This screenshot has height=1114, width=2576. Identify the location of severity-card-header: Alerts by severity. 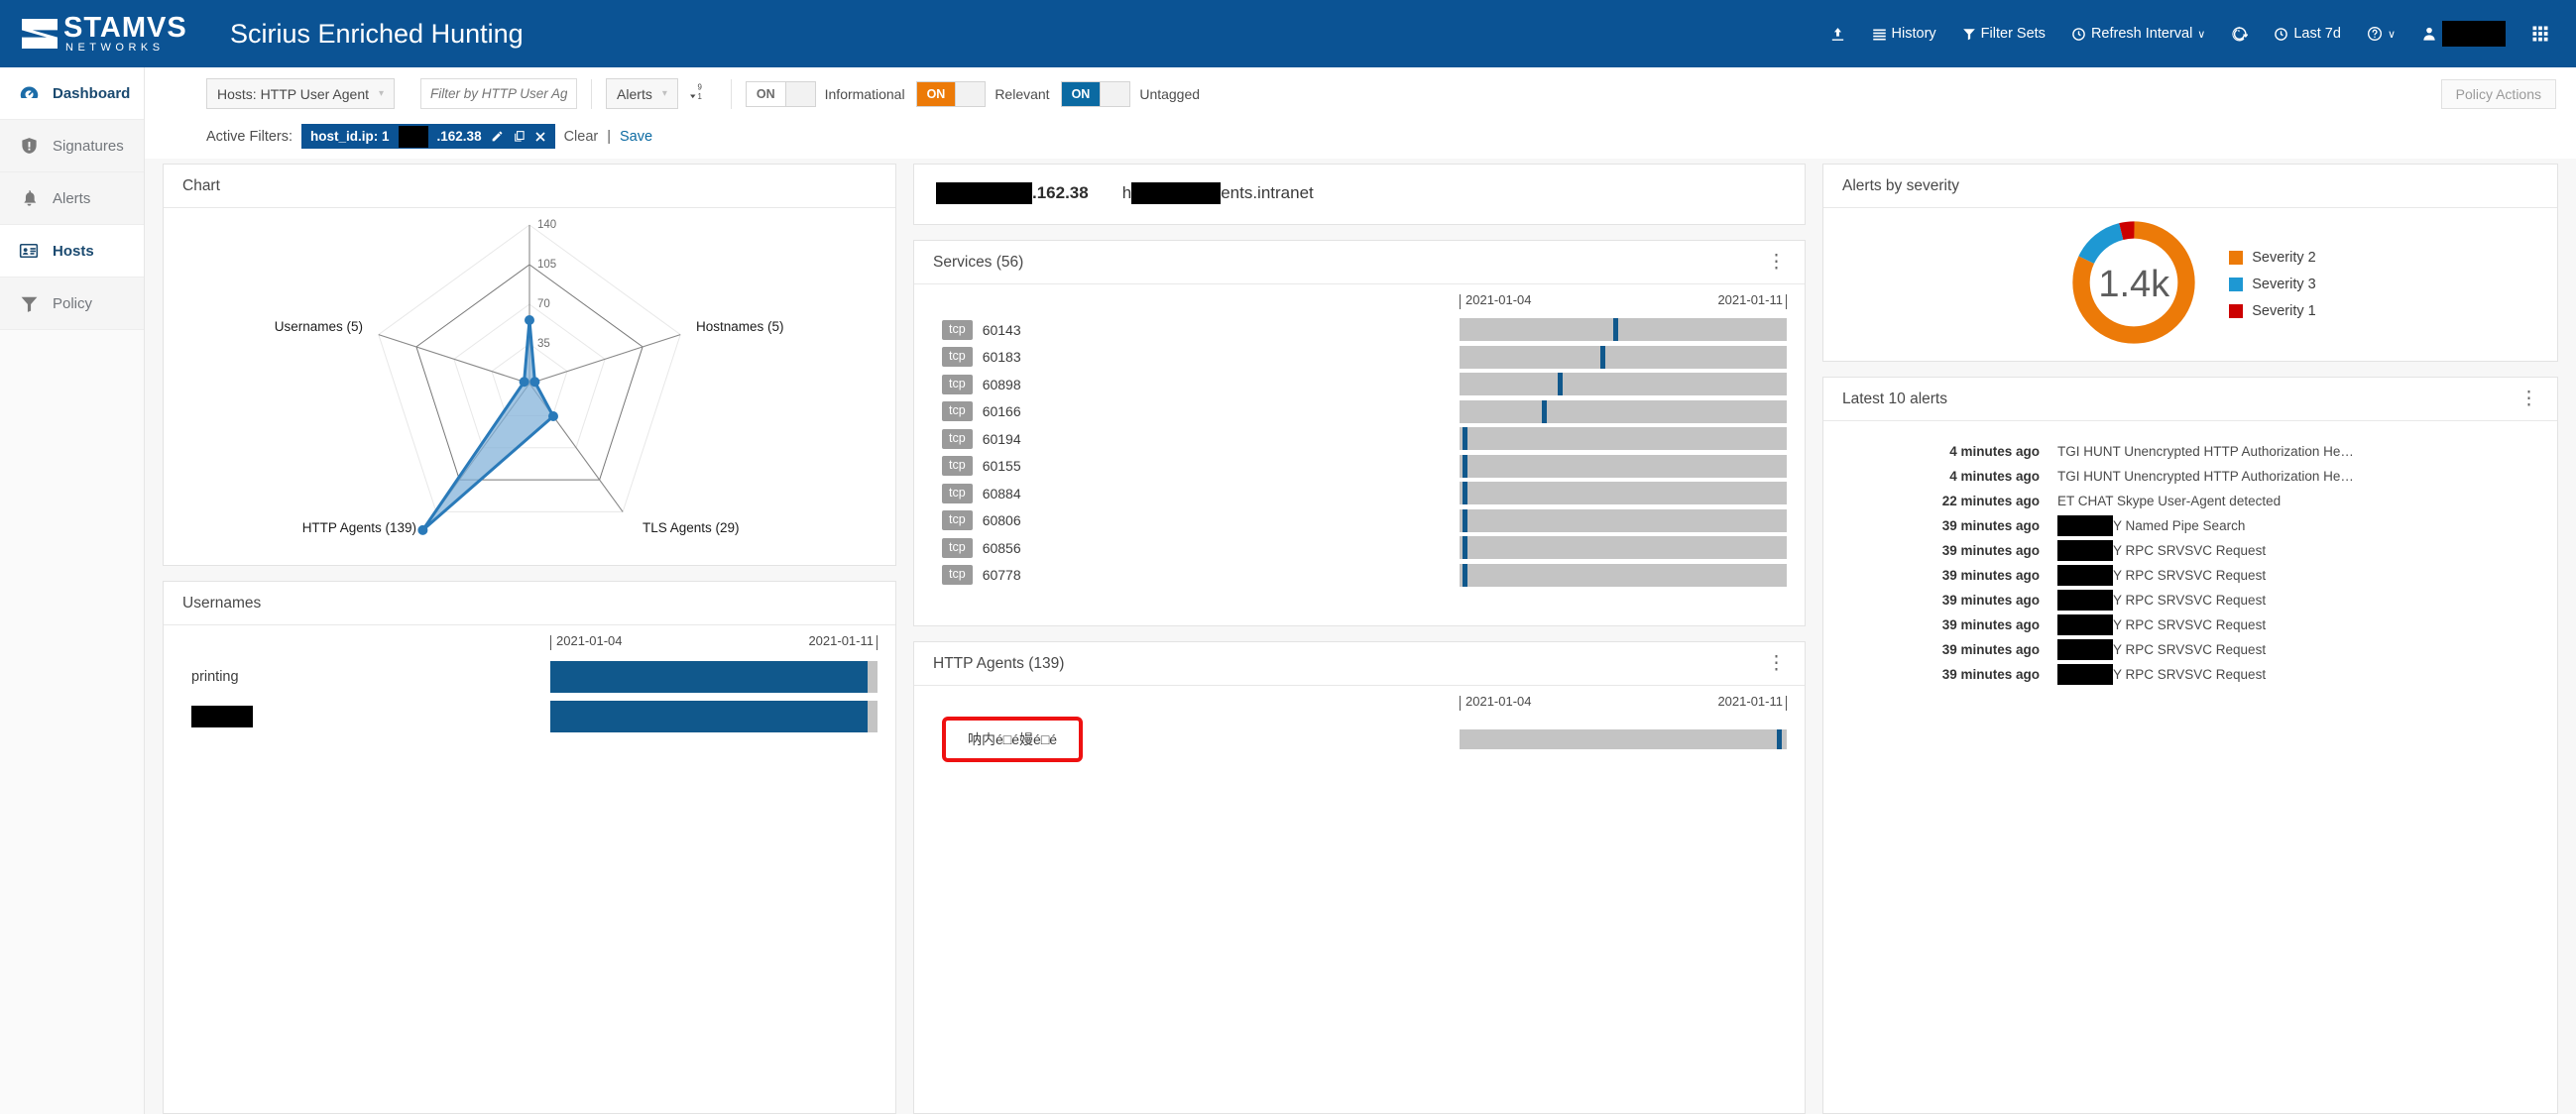
(2190, 186).